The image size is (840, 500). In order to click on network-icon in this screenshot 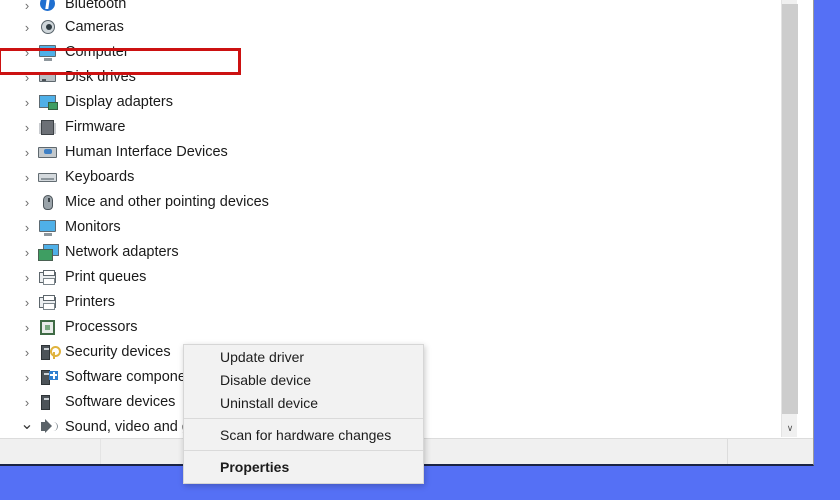, I will do `click(48, 252)`.